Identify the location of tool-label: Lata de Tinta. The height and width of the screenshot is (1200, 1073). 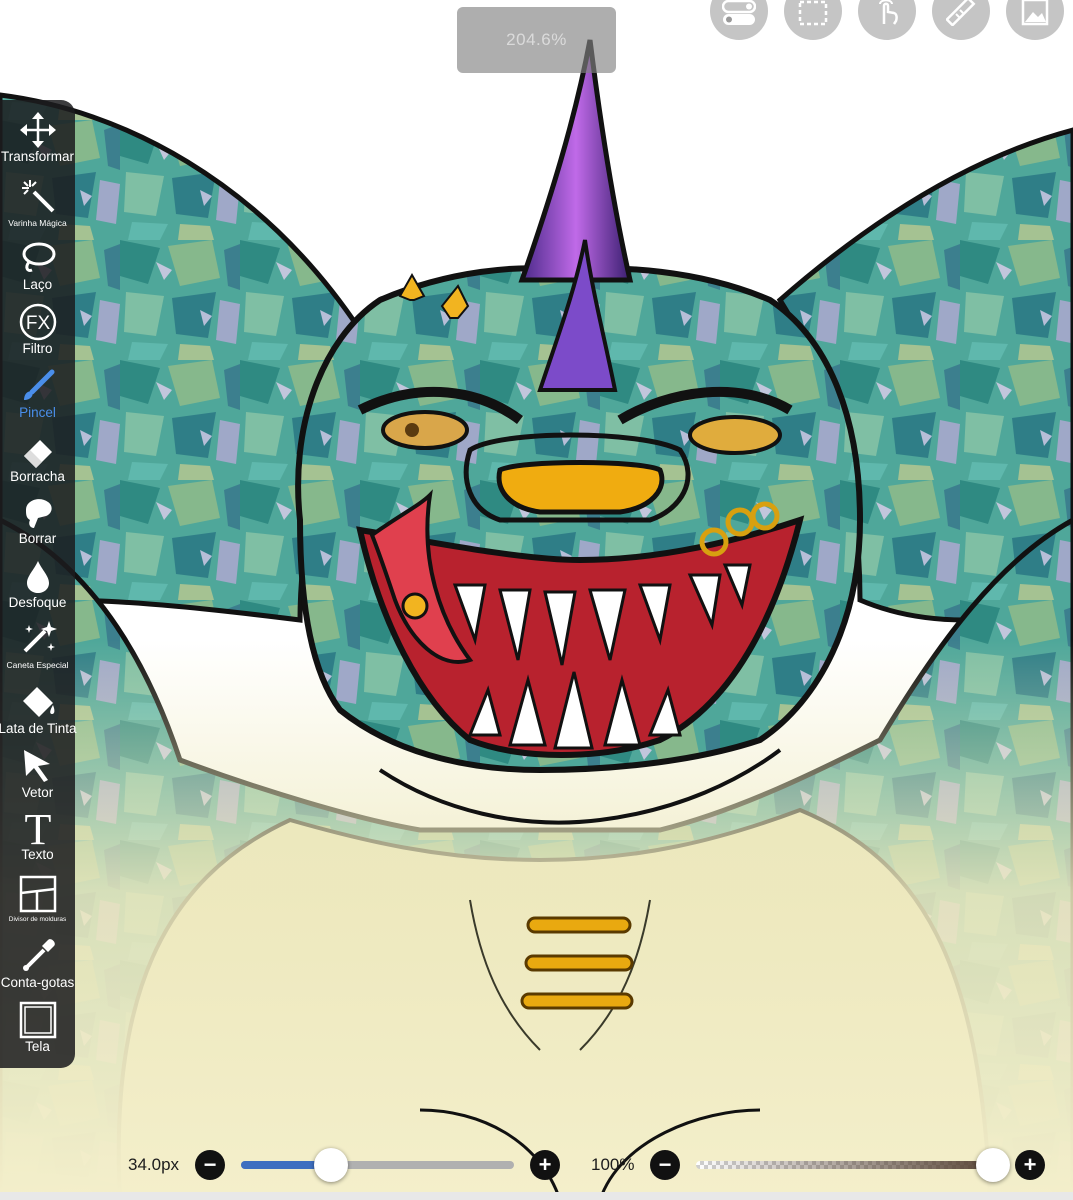
(38, 728).